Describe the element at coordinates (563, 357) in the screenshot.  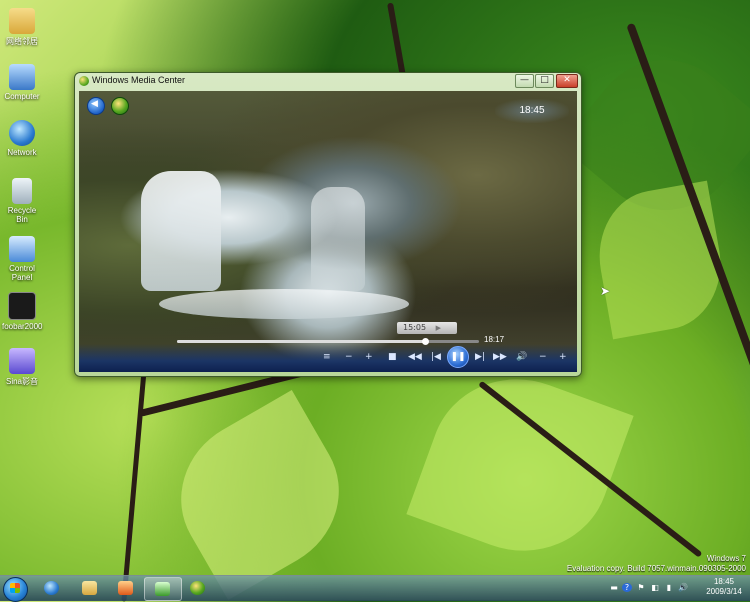
I see `volume-up-button: +` at that location.